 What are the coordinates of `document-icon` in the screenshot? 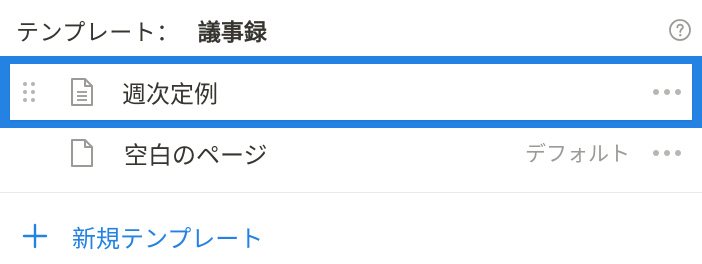 It's located at (82, 92).